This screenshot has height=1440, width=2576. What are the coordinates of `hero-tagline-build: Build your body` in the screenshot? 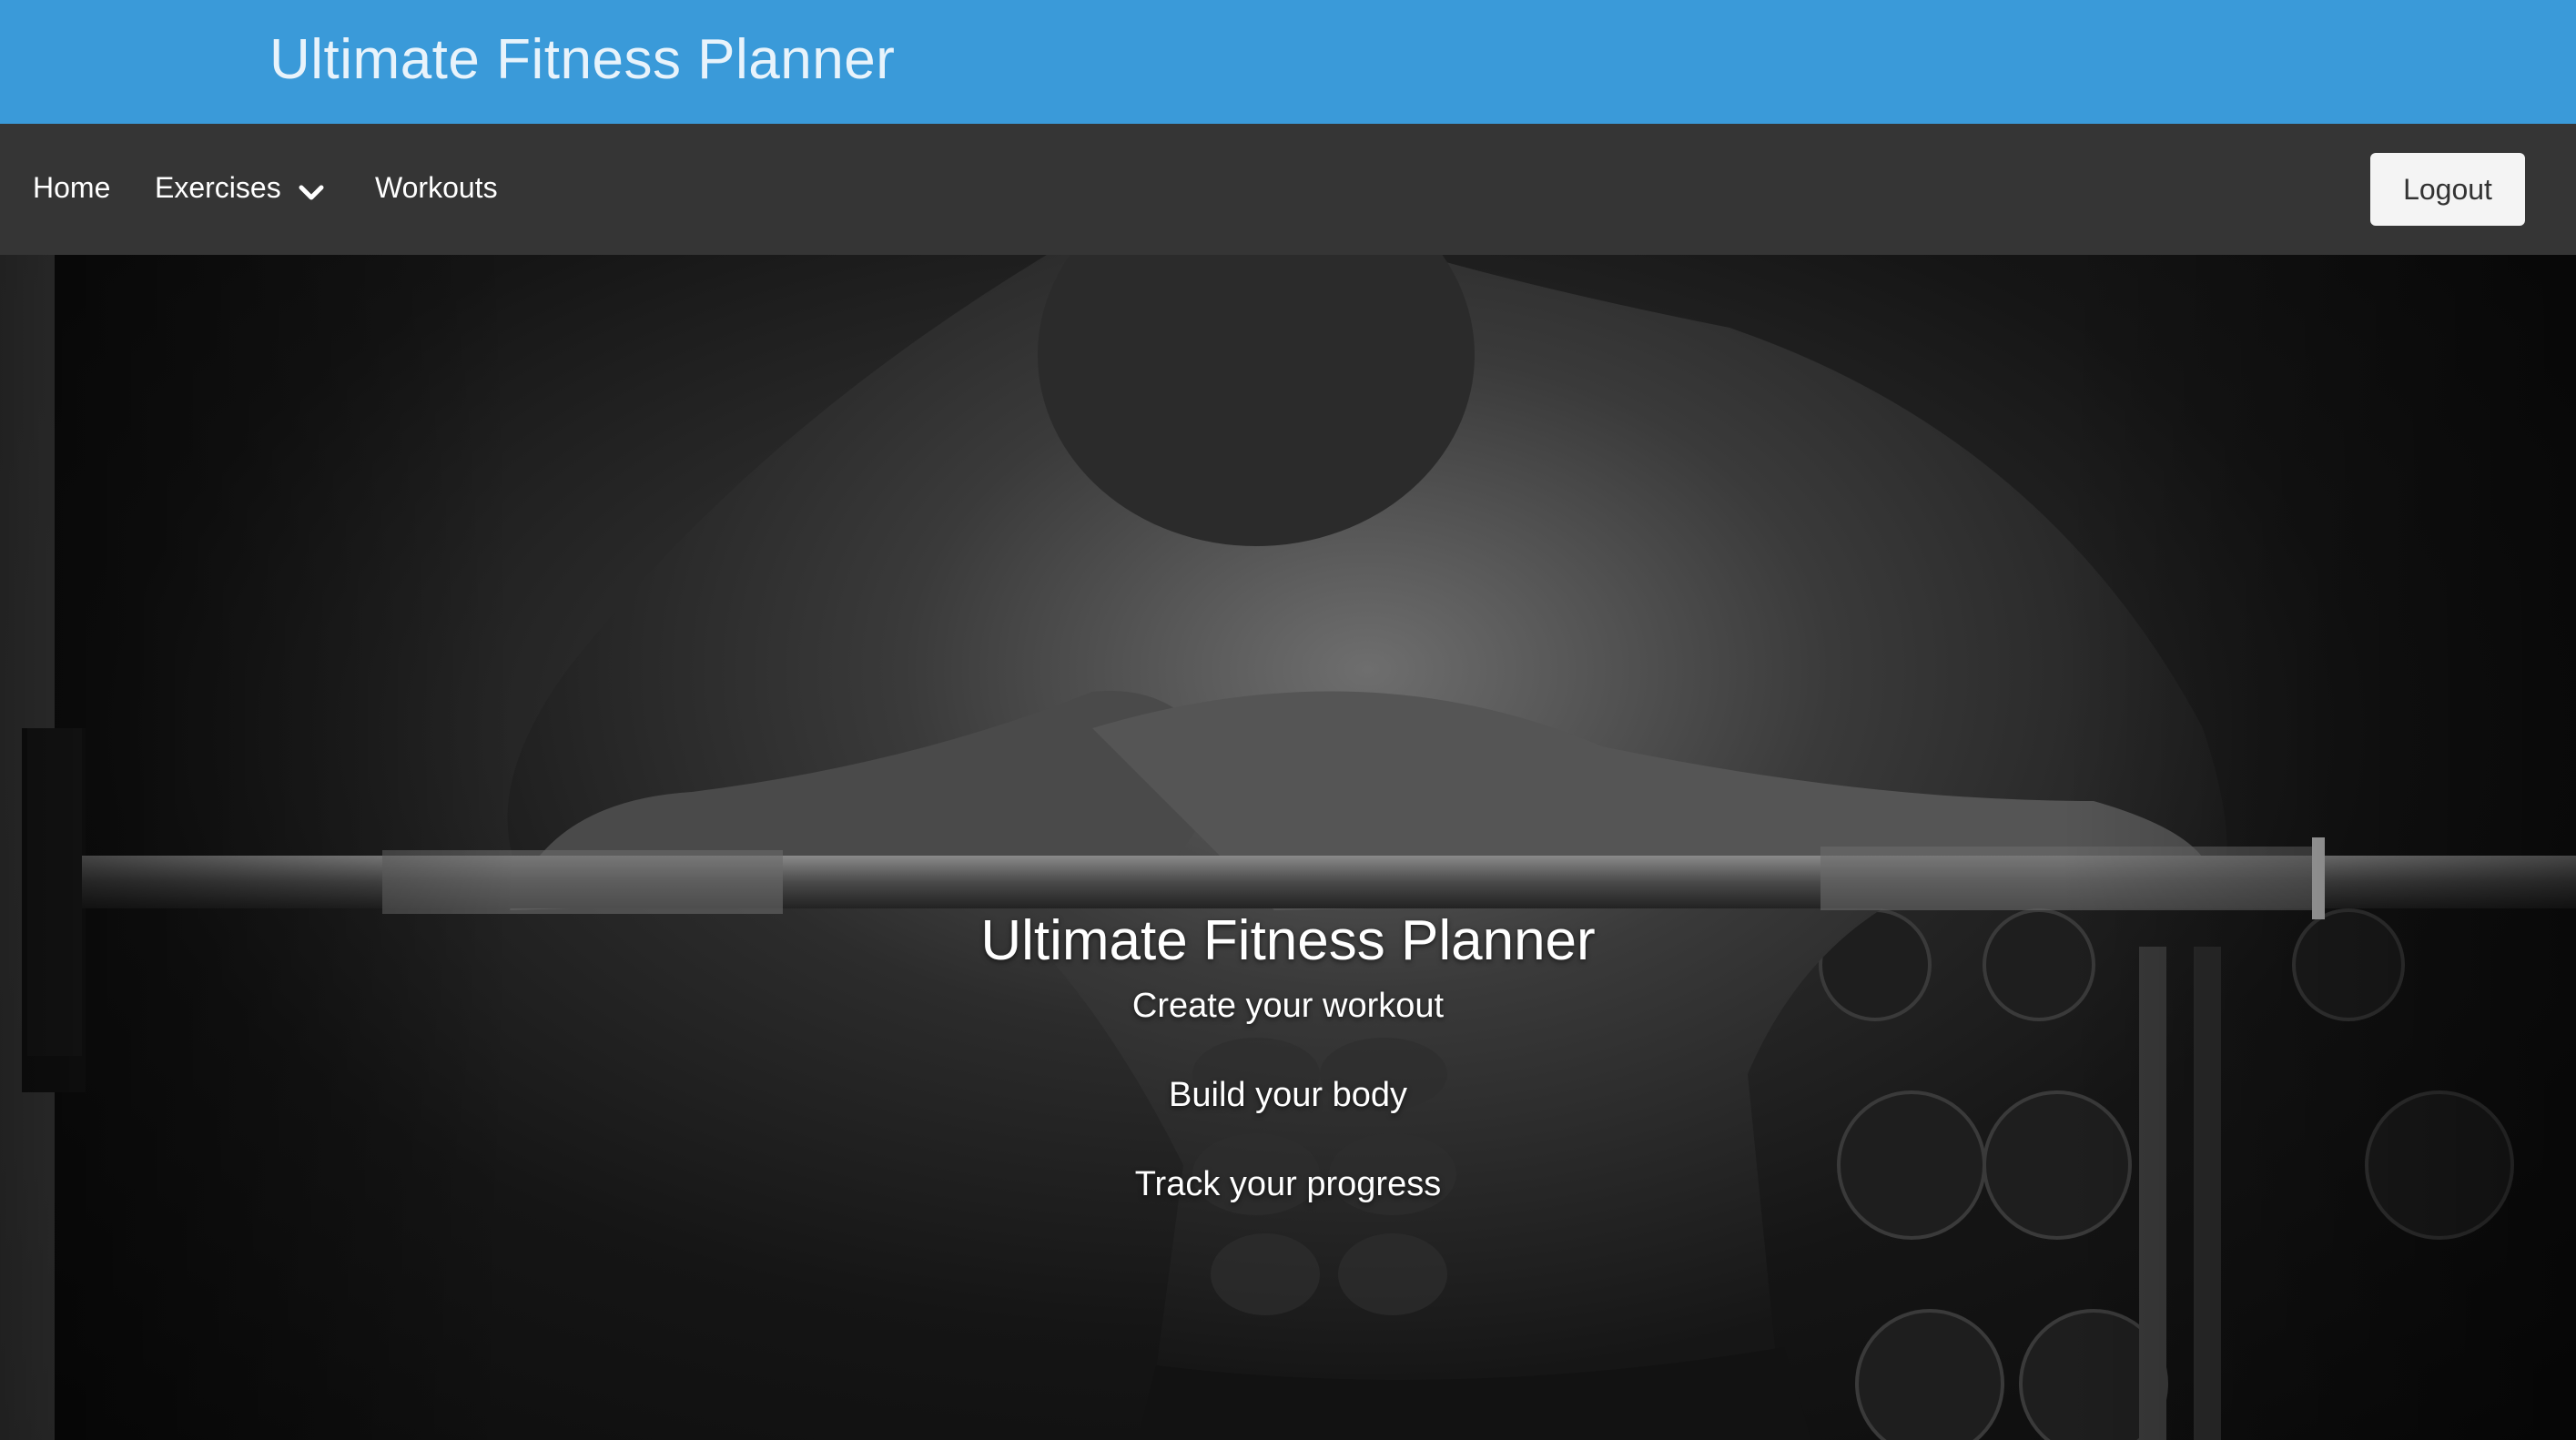 It's located at (1288, 1095).